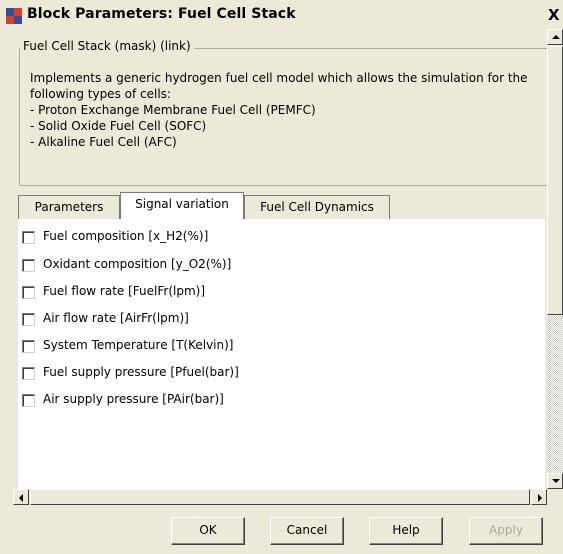 The width and height of the screenshot is (563, 554). Describe the element at coordinates (137, 264) in the screenshot. I see `checkbox-label: Oxidant composition [y_O2(%)]` at that location.